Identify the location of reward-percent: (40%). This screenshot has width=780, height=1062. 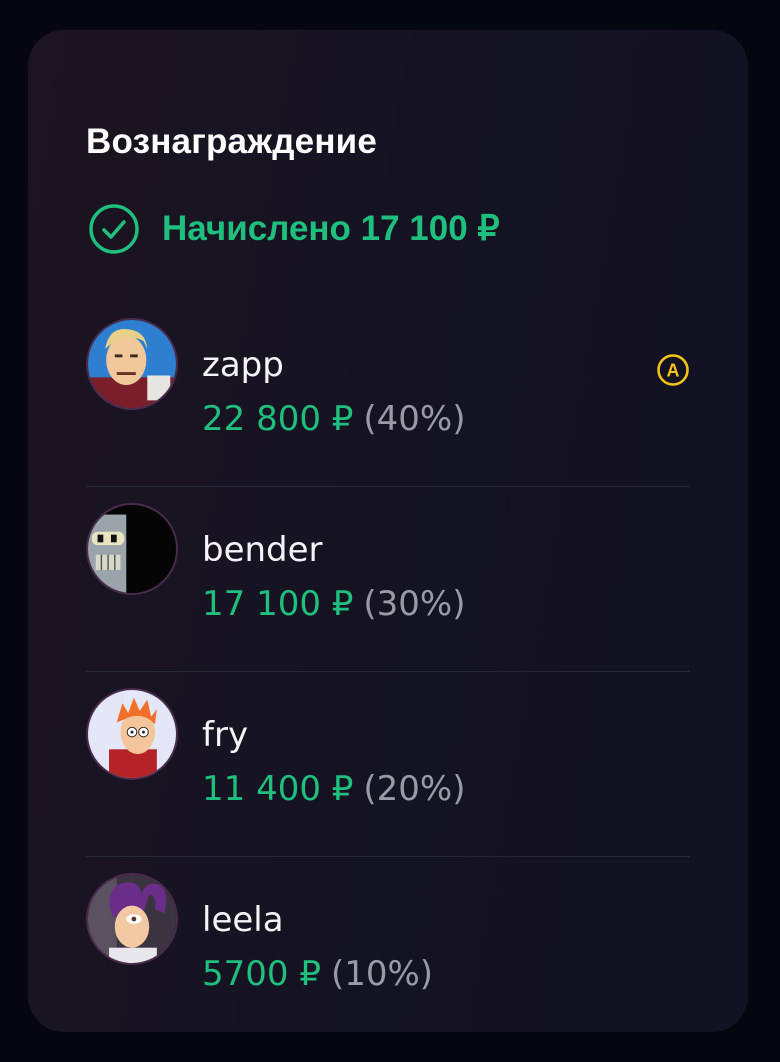
(414, 419).